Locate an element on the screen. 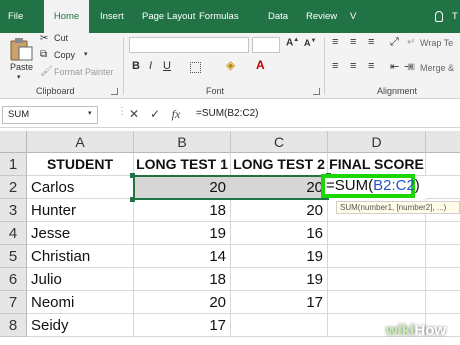 This screenshot has height=345, width=460. column-header-b: B is located at coordinates (182, 142).